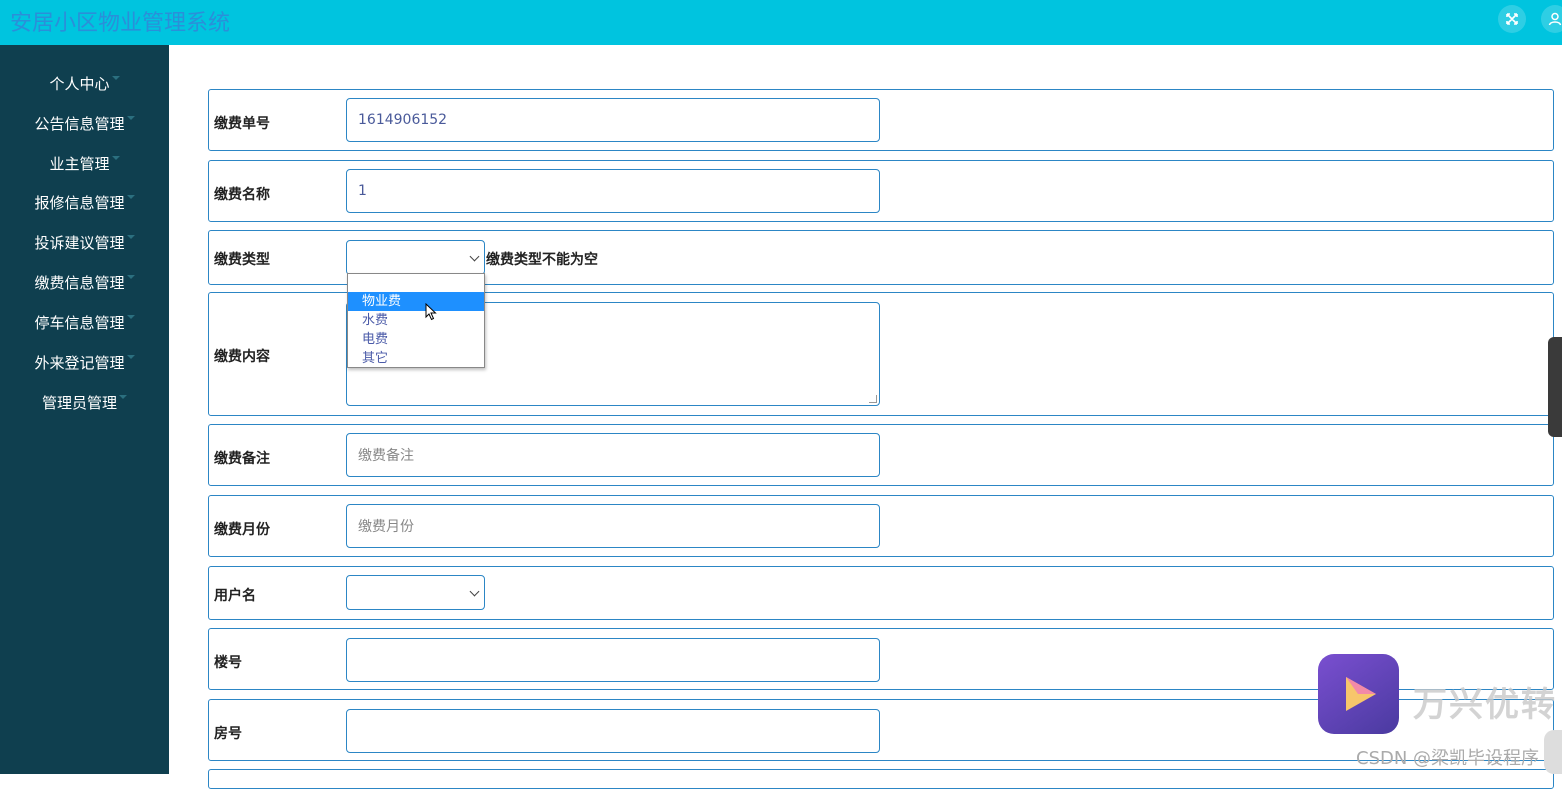 The width and height of the screenshot is (1562, 789). I want to click on username-select, so click(415, 592).